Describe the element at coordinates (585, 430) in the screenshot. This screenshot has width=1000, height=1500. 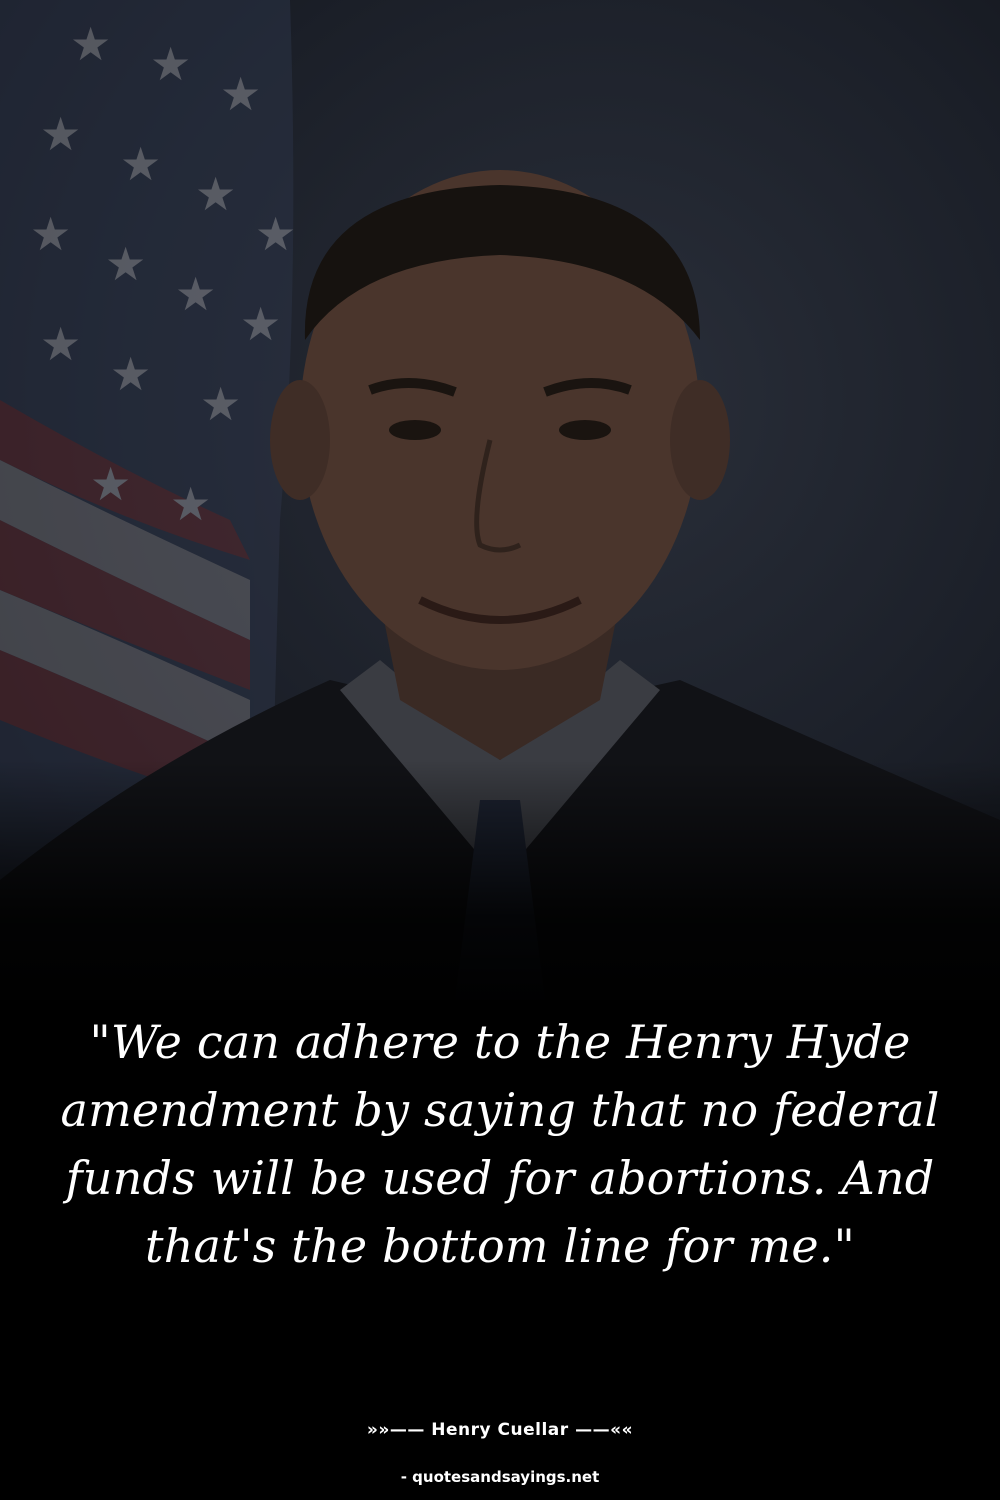
I see `right-eye` at that location.